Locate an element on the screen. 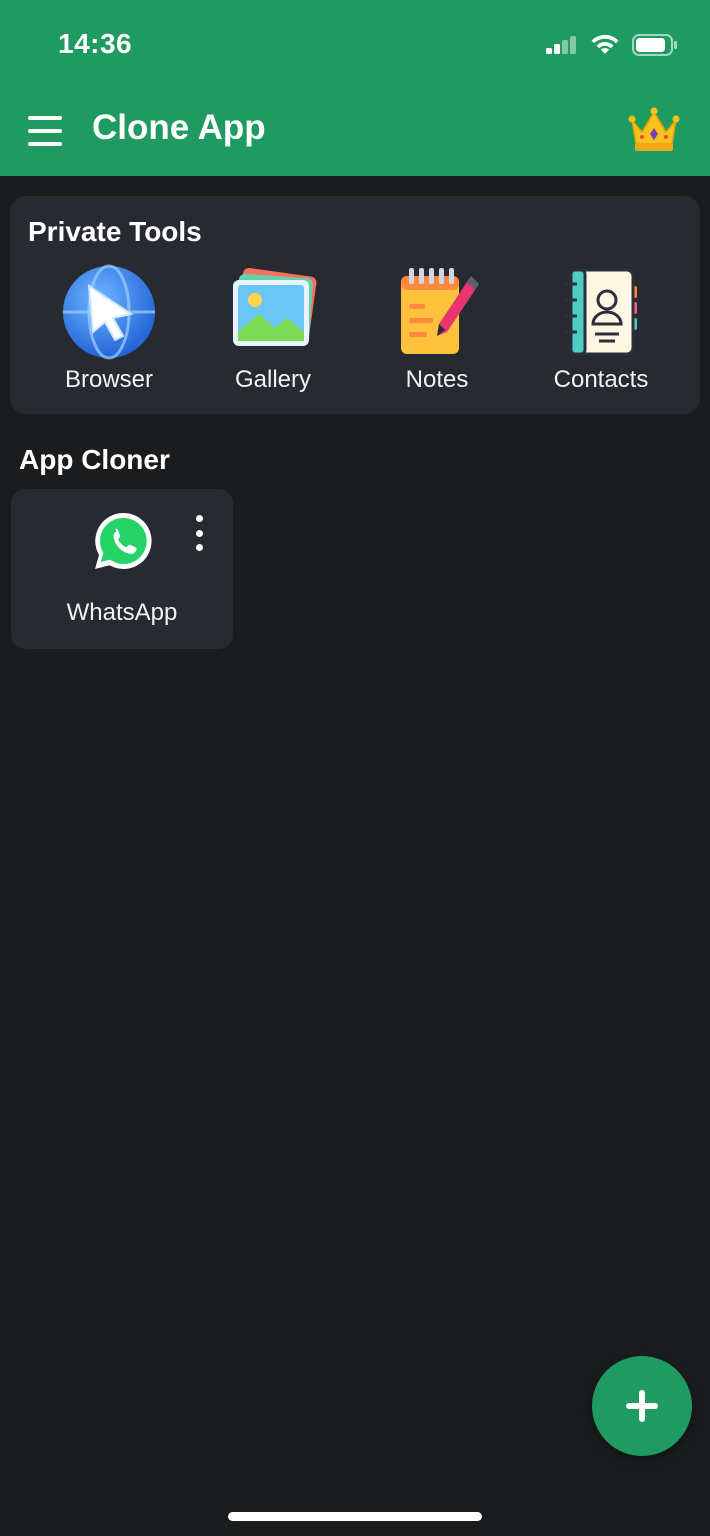  hamburger-menu-icon is located at coordinates (45, 131).